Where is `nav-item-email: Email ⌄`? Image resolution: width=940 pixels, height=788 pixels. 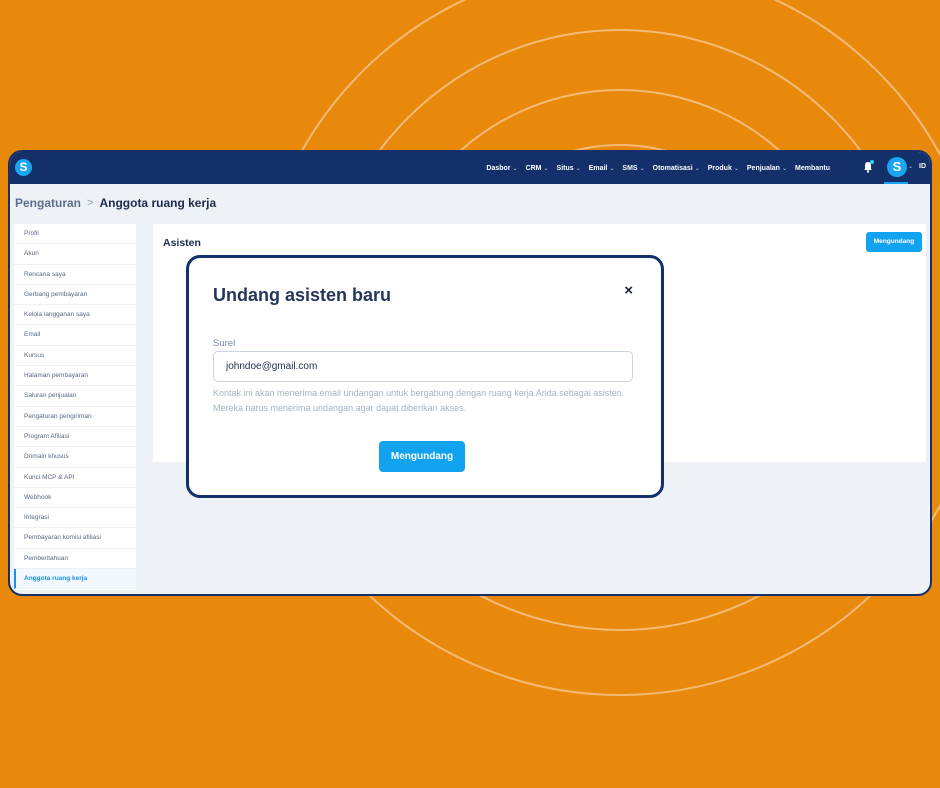
nav-item-email: Email ⌄ is located at coordinates (602, 168).